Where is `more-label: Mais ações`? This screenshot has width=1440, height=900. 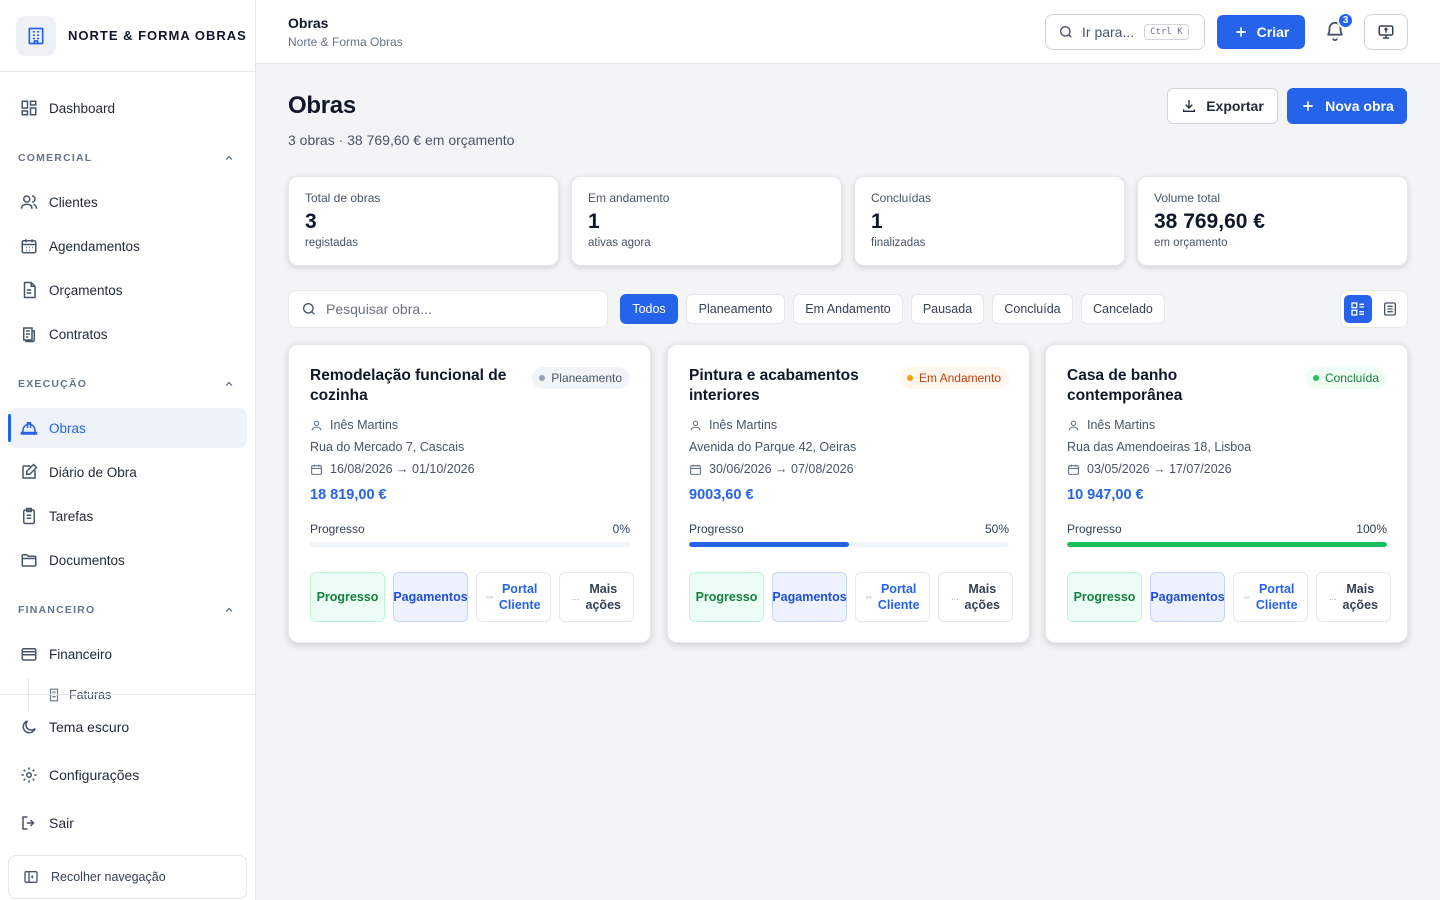
more-label: Mais ações is located at coordinates (603, 597).